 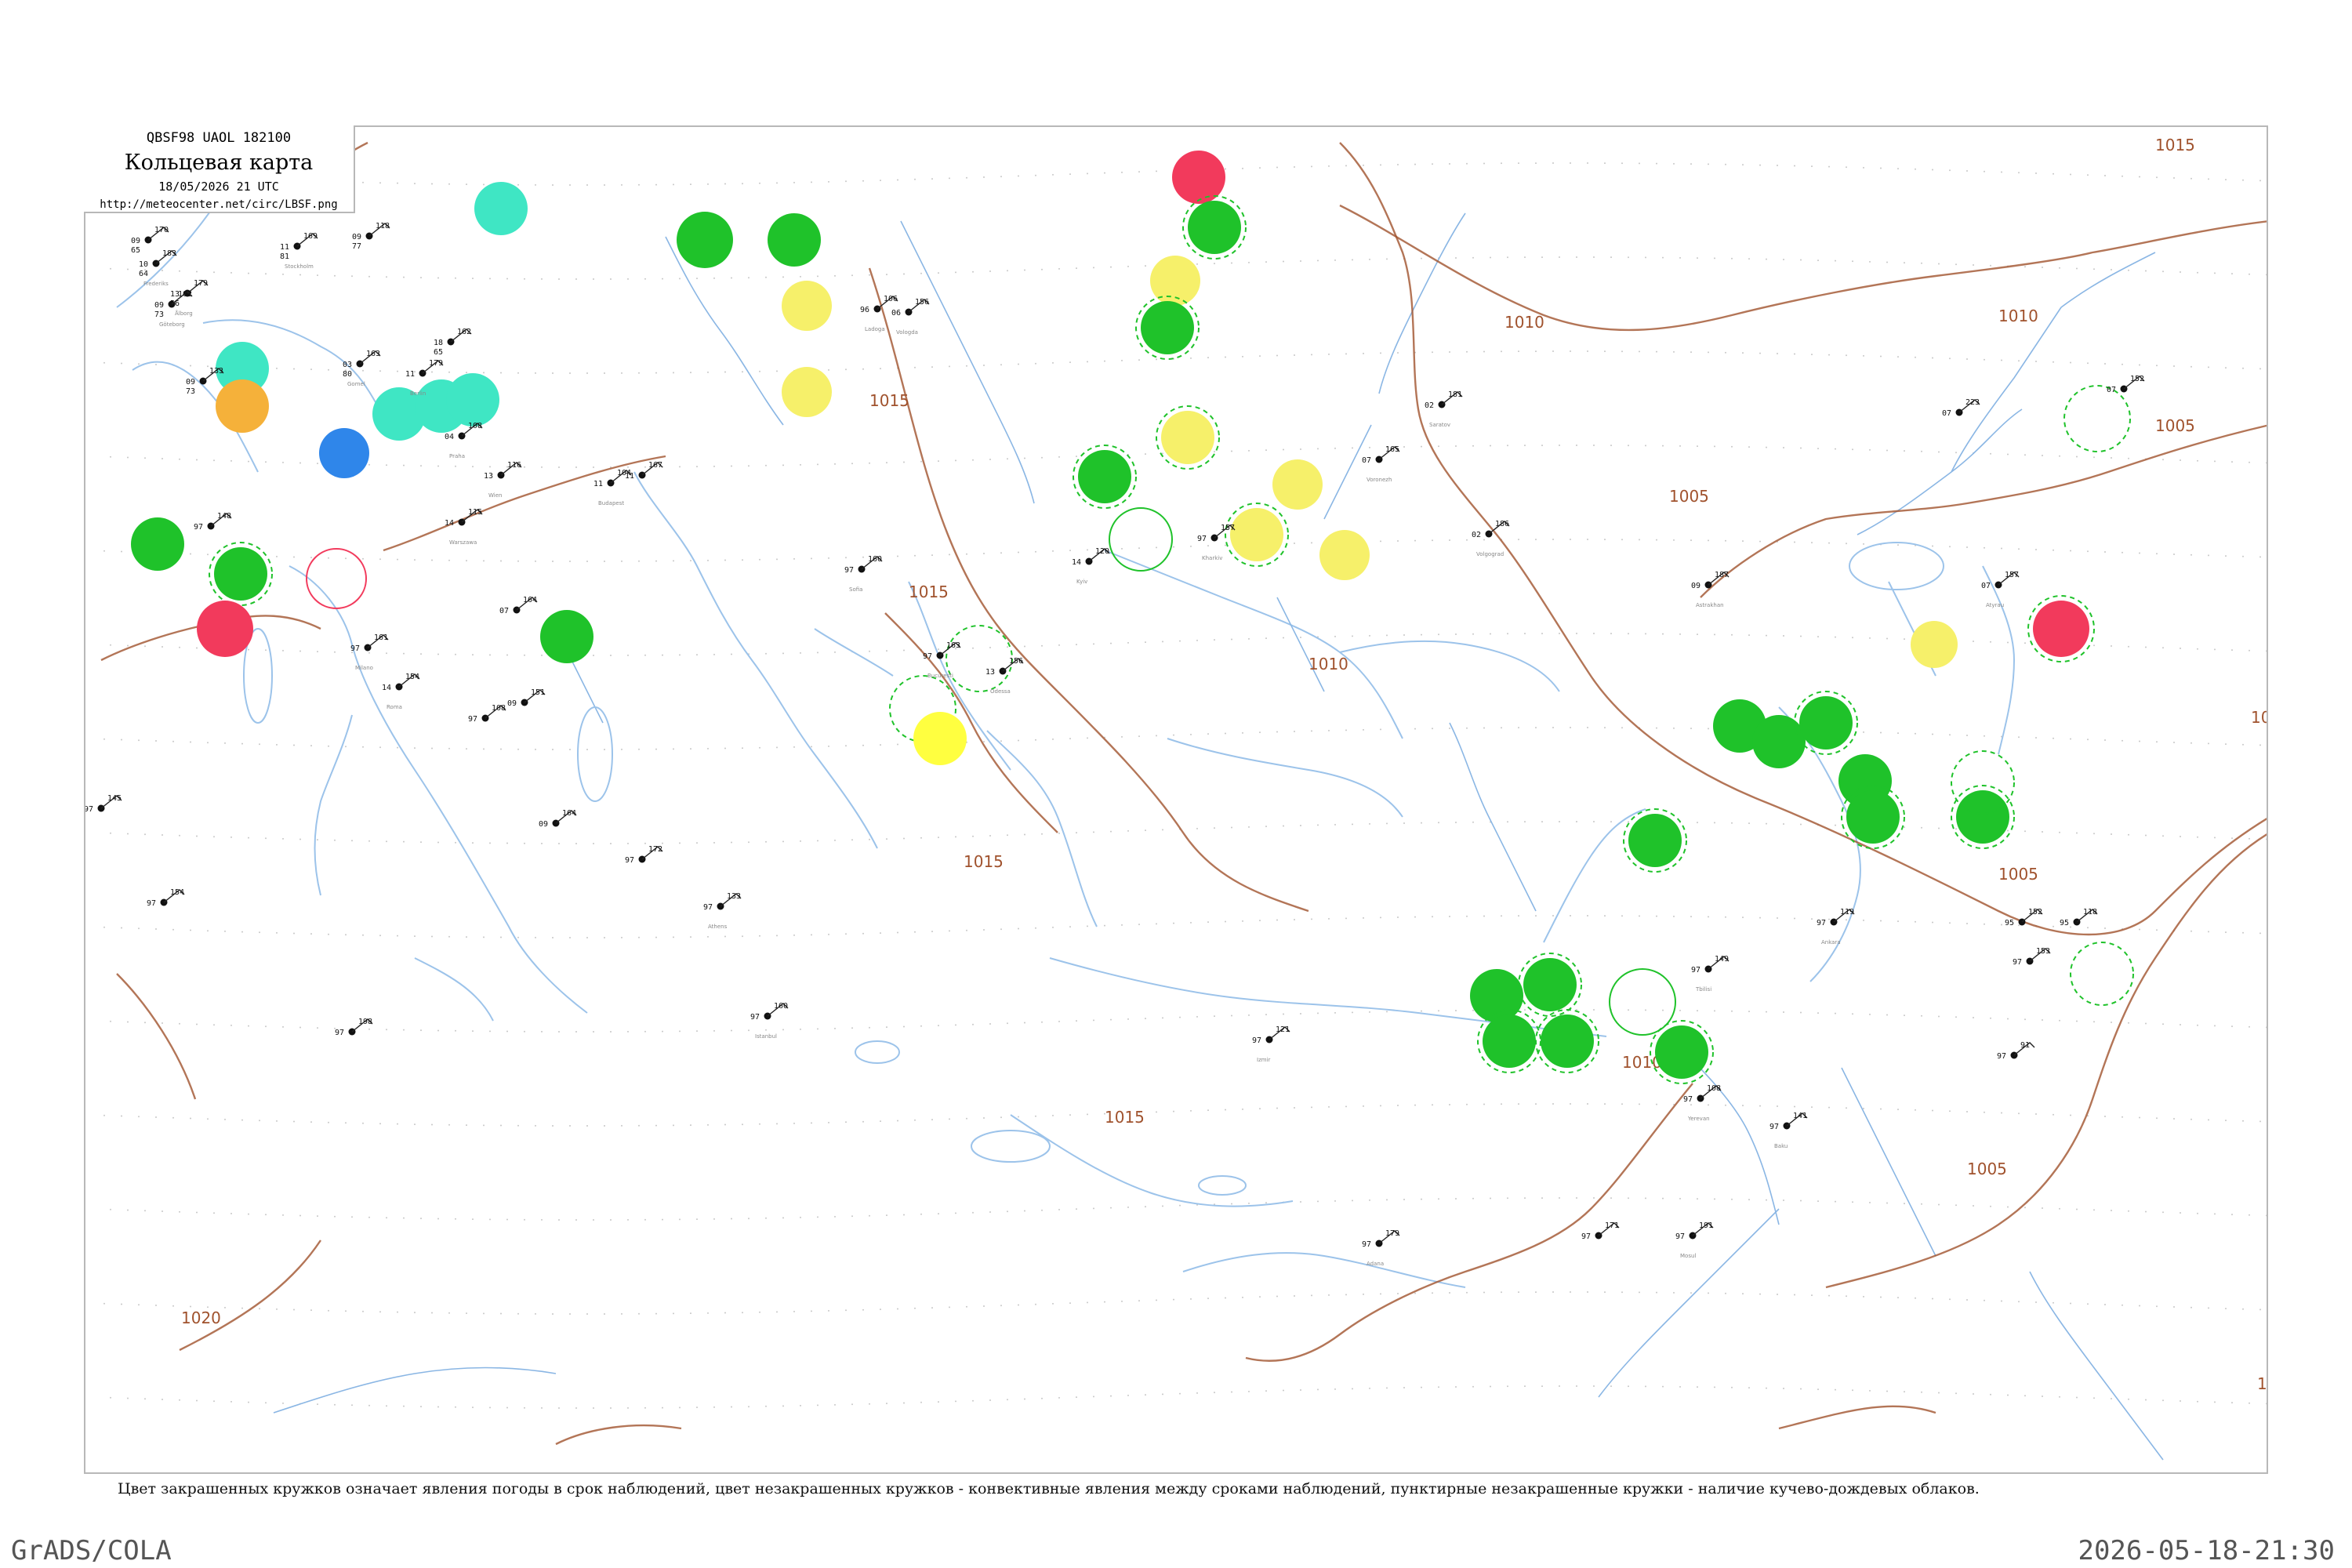 I want to click on station-plot: 15707Atyrau, so click(x=2000, y=589).